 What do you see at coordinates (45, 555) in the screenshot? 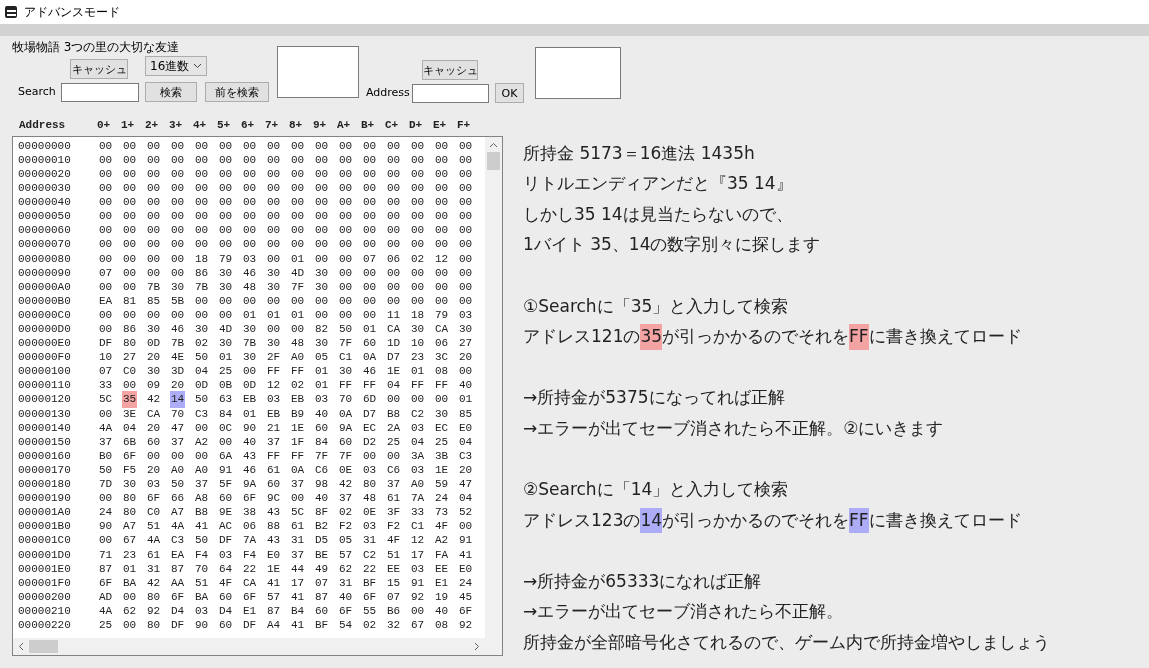
I see `address-cell-text: 000001D0` at bounding box center [45, 555].